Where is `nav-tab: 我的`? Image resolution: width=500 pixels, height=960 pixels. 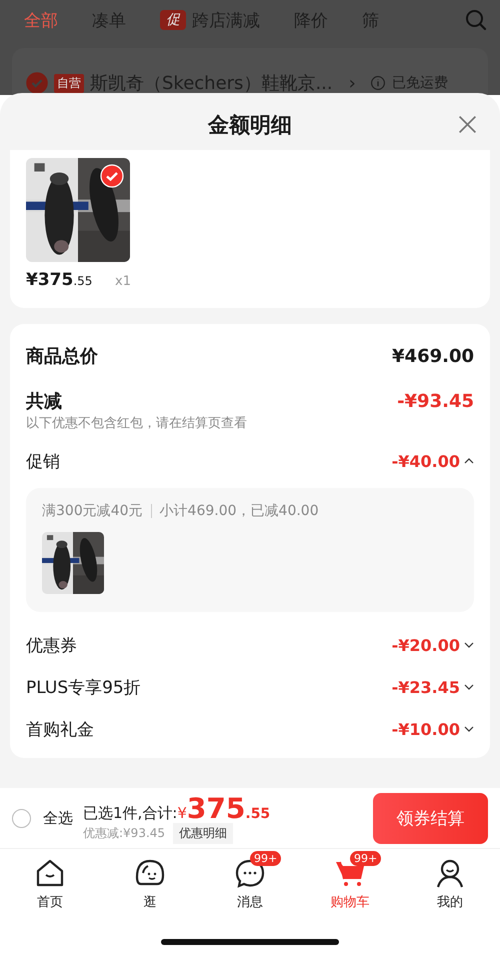
nav-tab: 我的 is located at coordinates (450, 886).